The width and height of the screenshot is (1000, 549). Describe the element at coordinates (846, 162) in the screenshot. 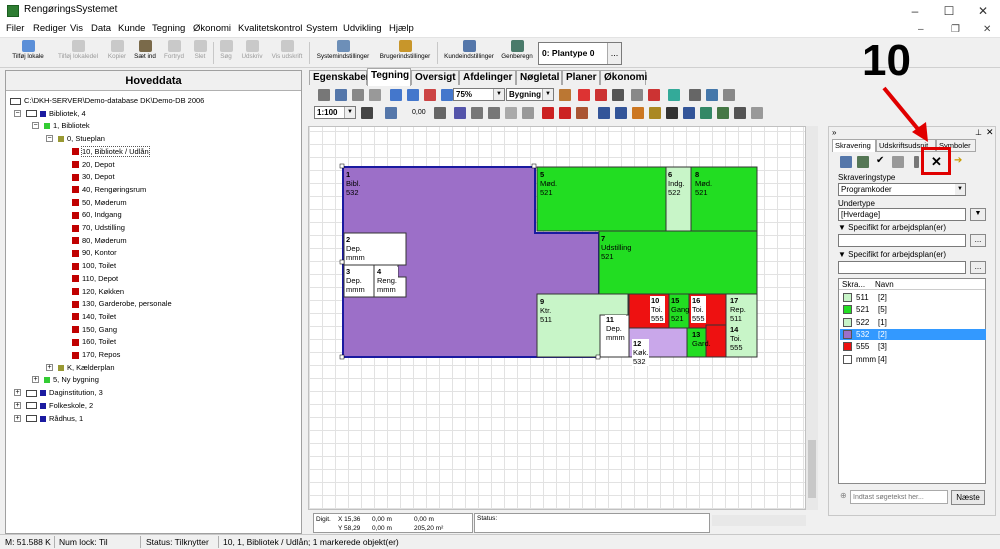

I see `table-icon` at that location.